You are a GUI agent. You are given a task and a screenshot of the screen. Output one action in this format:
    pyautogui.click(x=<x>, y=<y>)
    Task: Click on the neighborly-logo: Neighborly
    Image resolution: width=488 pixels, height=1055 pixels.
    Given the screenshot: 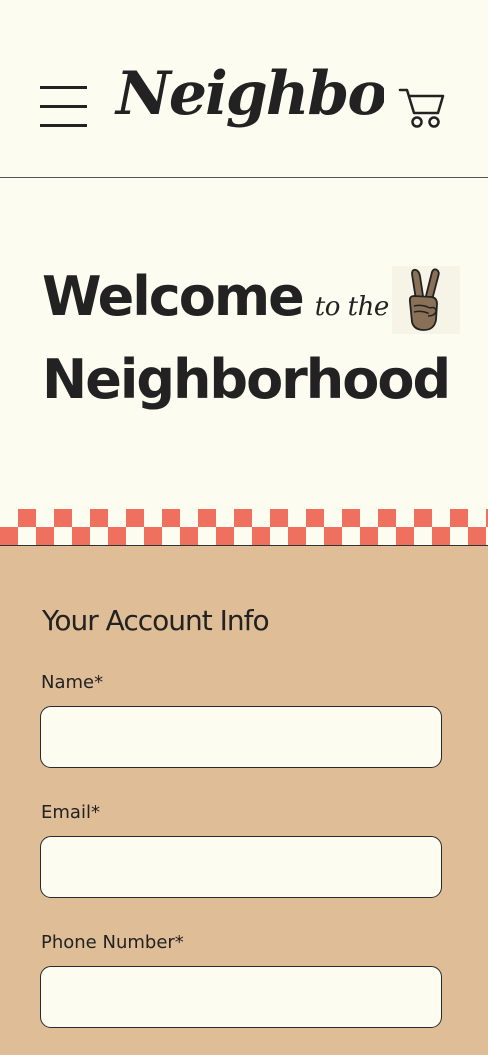 What is the action you would take?
    pyautogui.click(x=294, y=101)
    